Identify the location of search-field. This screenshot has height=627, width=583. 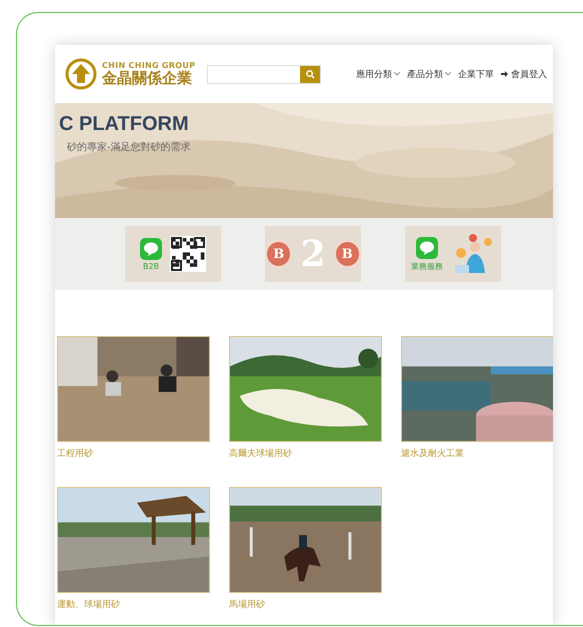
(264, 74).